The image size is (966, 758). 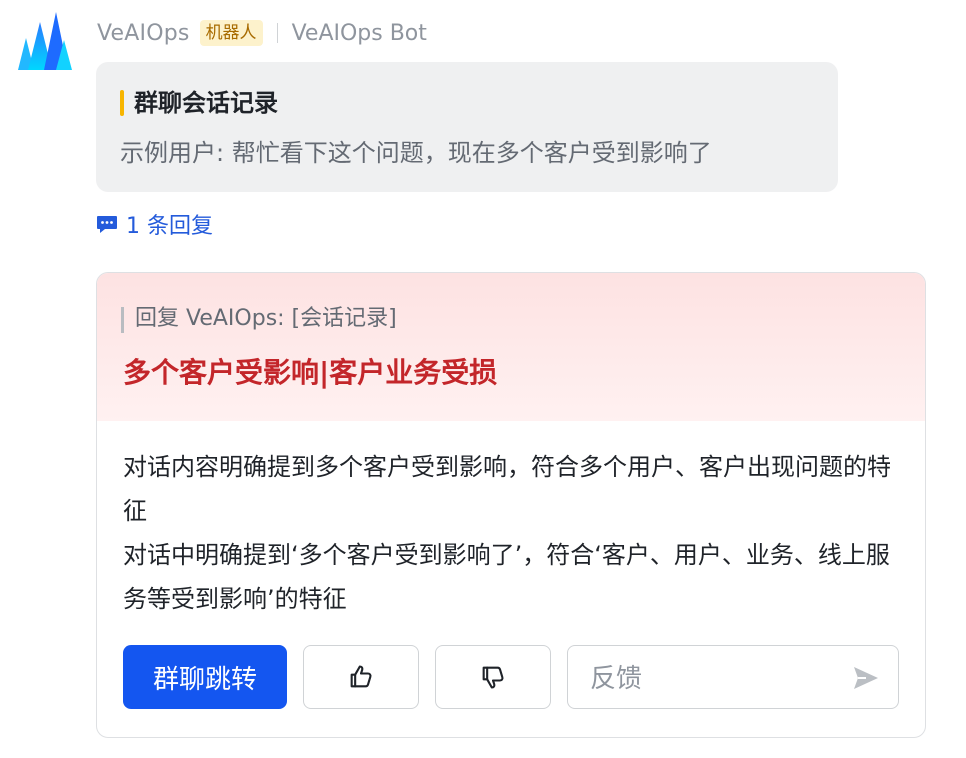 What do you see at coordinates (122, 103) in the screenshot?
I see `quote-accent-bar` at bounding box center [122, 103].